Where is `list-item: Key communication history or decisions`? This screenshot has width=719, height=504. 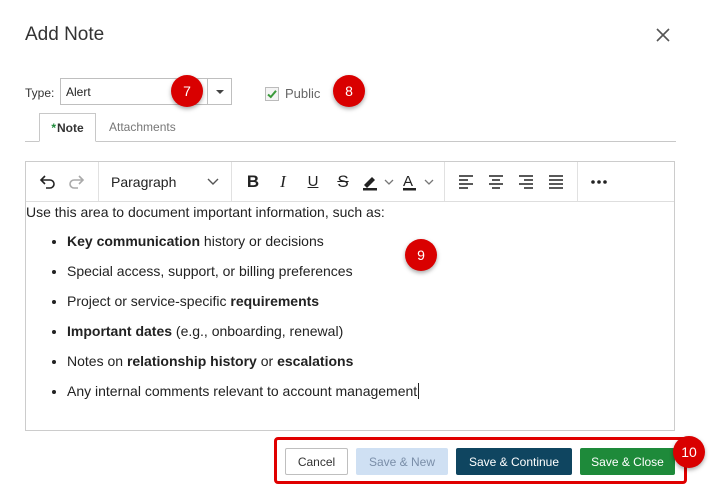
list-item: Key communication history or decisions is located at coordinates (370, 241).